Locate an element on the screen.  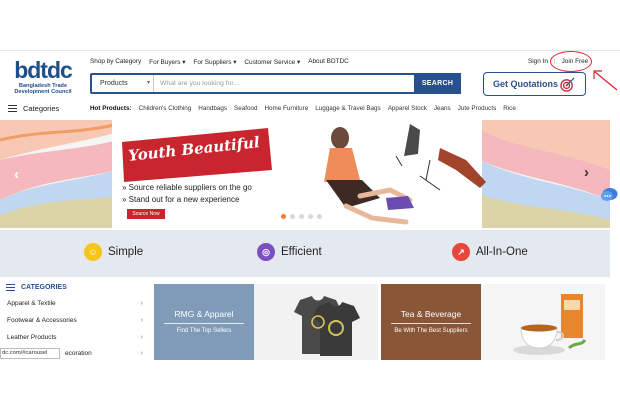
top-divider is located at coordinates (310, 50).